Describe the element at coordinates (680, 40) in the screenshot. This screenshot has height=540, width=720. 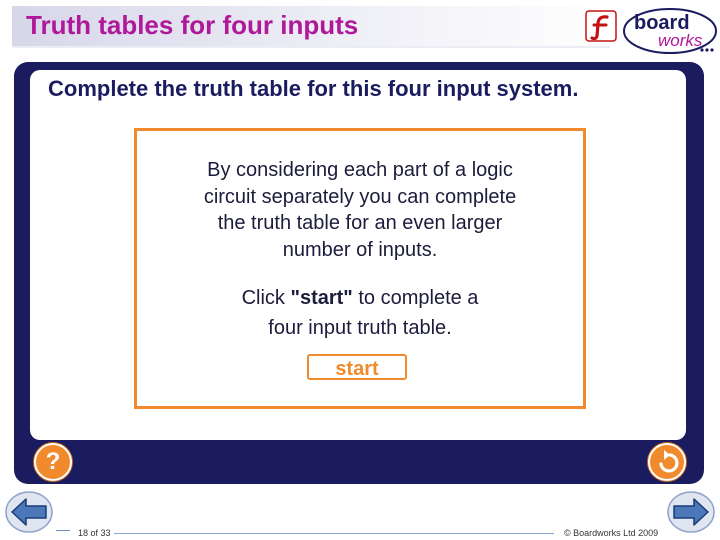
I see `logo-works-text: works` at that location.